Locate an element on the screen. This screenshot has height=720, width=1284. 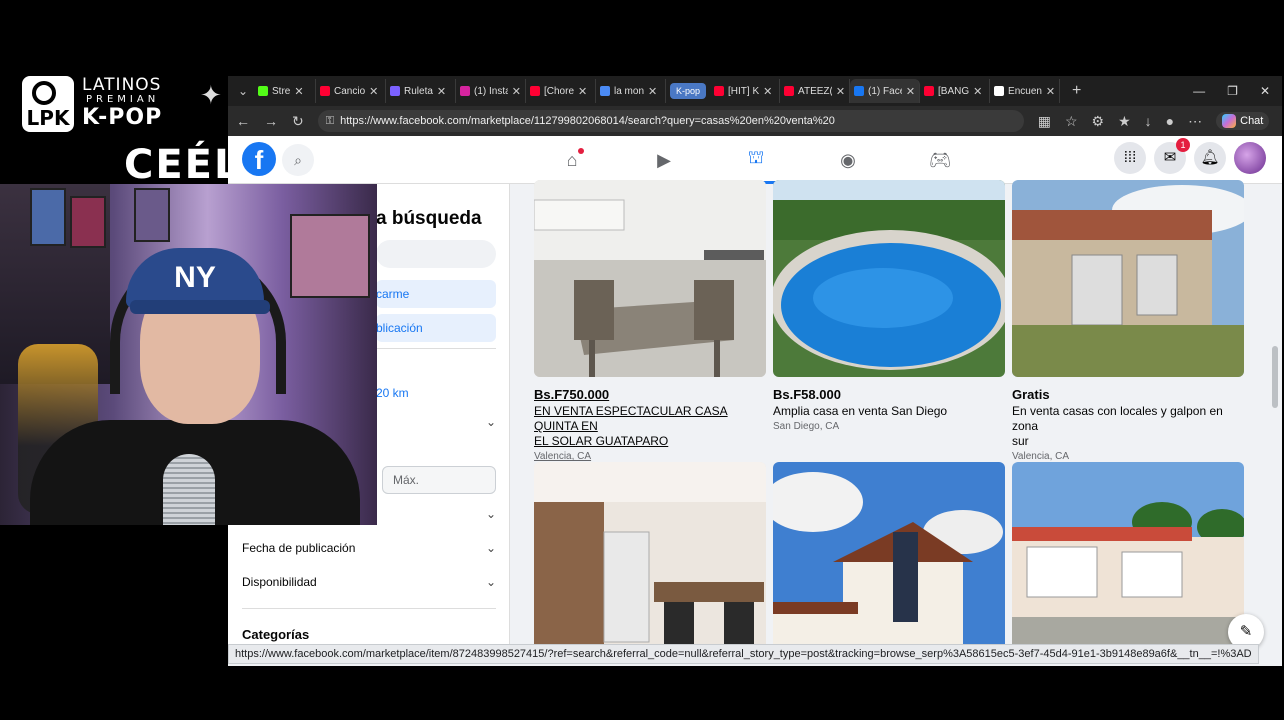
menu-grid-icon: ⁞⁞⁞ is located at coordinates (1130, 158).